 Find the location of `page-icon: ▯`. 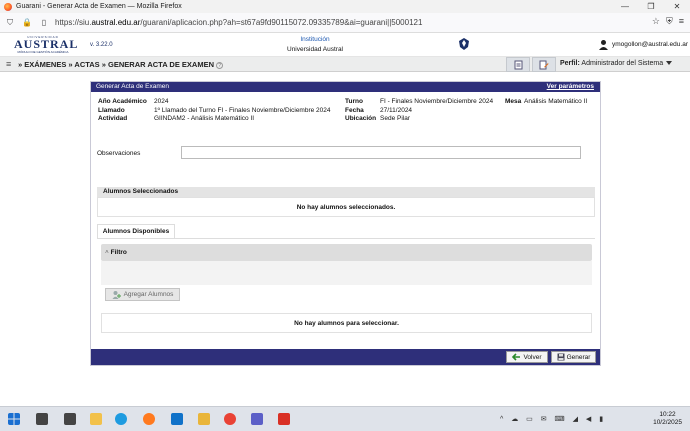

page-icon: ▯ is located at coordinates (44, 23).